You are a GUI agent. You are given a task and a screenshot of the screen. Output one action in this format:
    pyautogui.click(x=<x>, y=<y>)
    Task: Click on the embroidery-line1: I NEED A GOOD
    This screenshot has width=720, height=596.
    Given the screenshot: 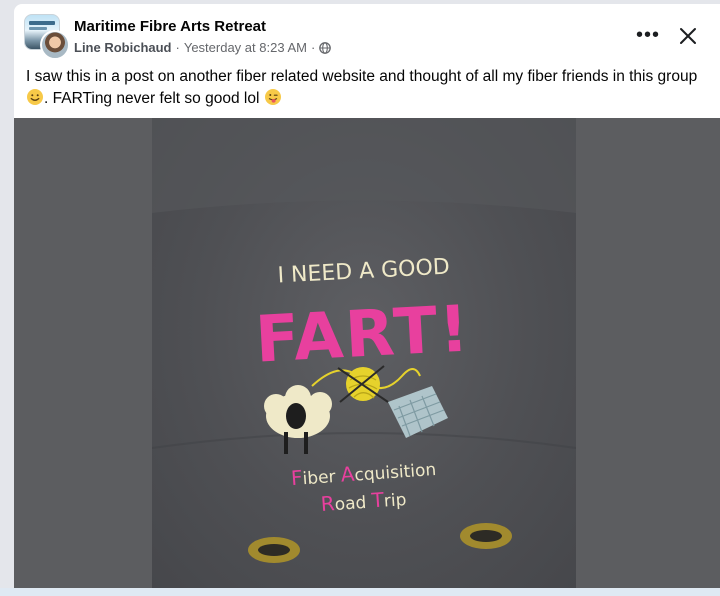 What is the action you would take?
    pyautogui.click(x=363, y=272)
    